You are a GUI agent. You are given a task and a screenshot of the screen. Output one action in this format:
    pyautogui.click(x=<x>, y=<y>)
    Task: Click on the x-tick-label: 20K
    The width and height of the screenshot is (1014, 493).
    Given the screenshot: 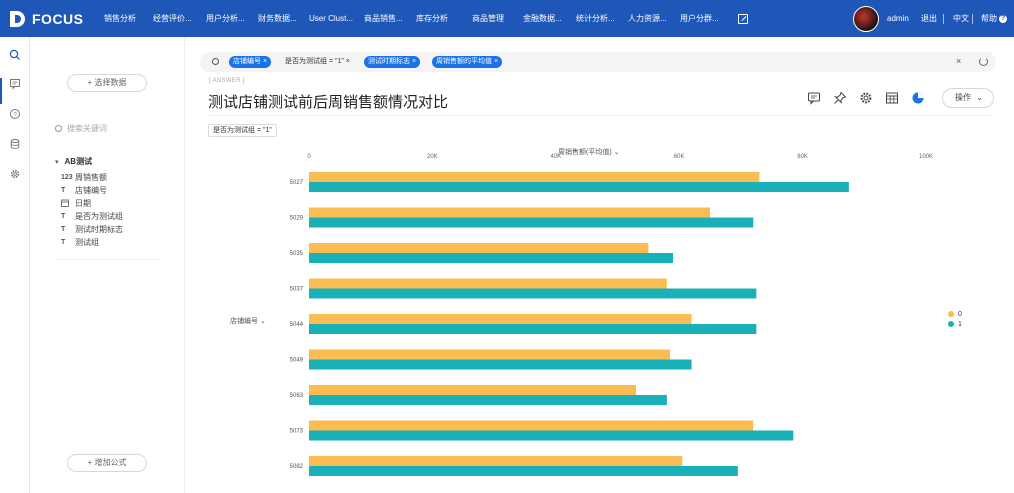 What is the action you would take?
    pyautogui.click(x=432, y=157)
    